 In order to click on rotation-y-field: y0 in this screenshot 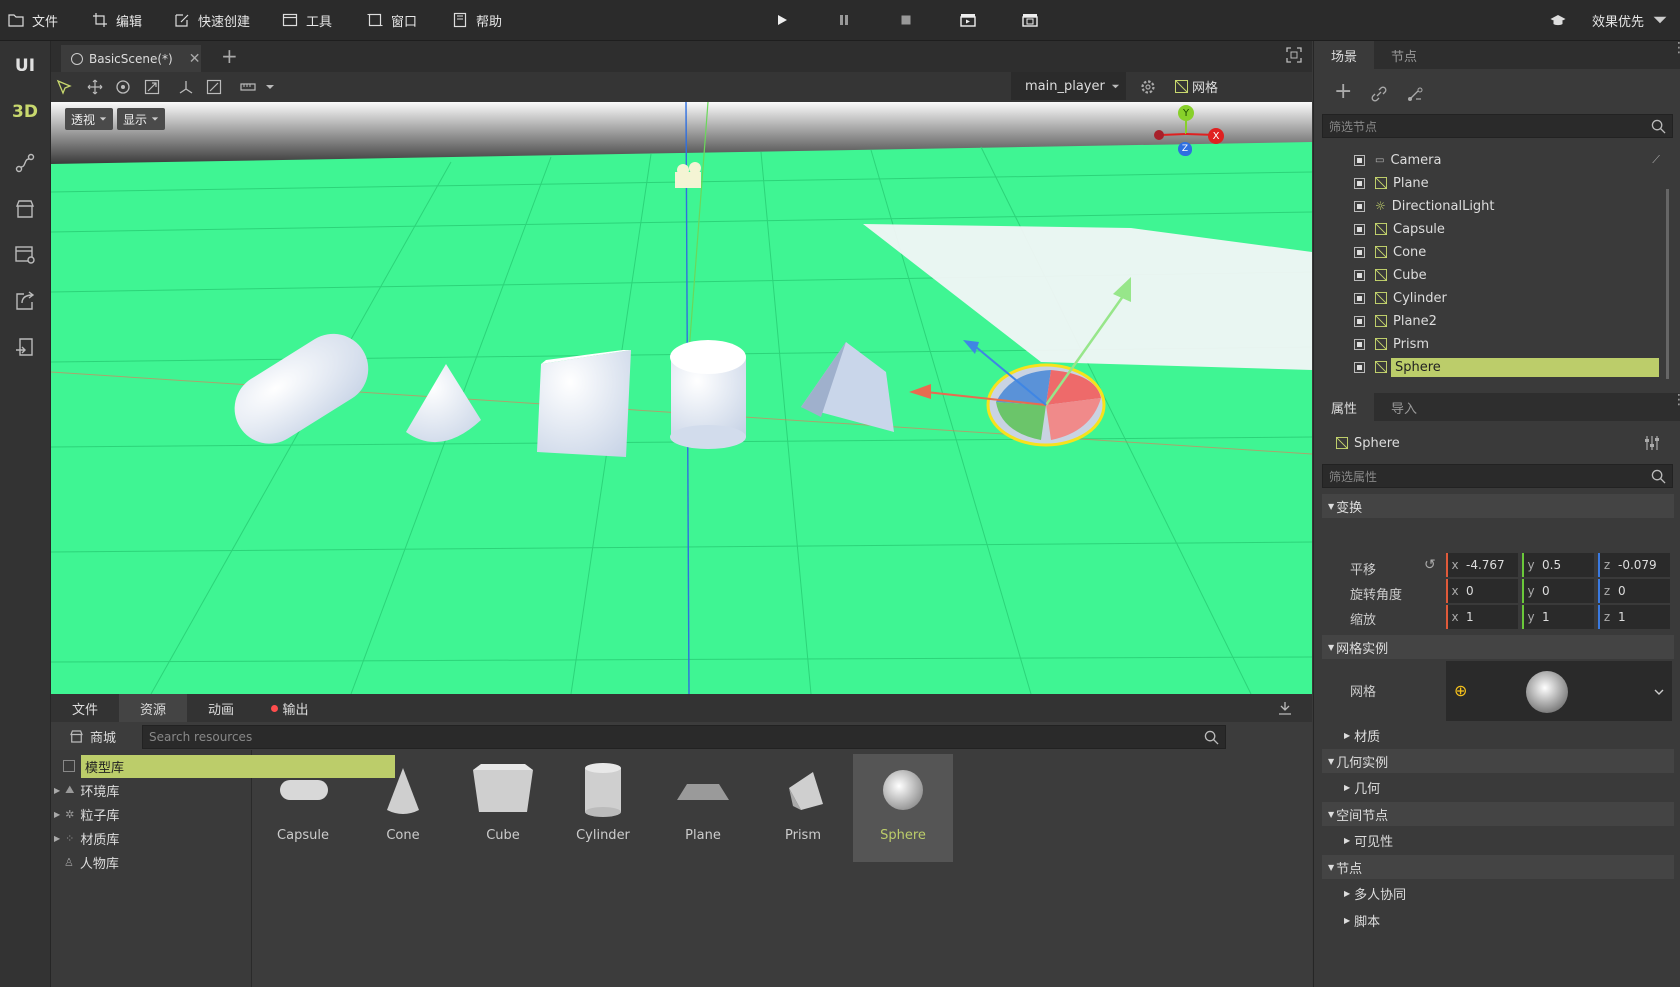, I will do `click(1558, 591)`.